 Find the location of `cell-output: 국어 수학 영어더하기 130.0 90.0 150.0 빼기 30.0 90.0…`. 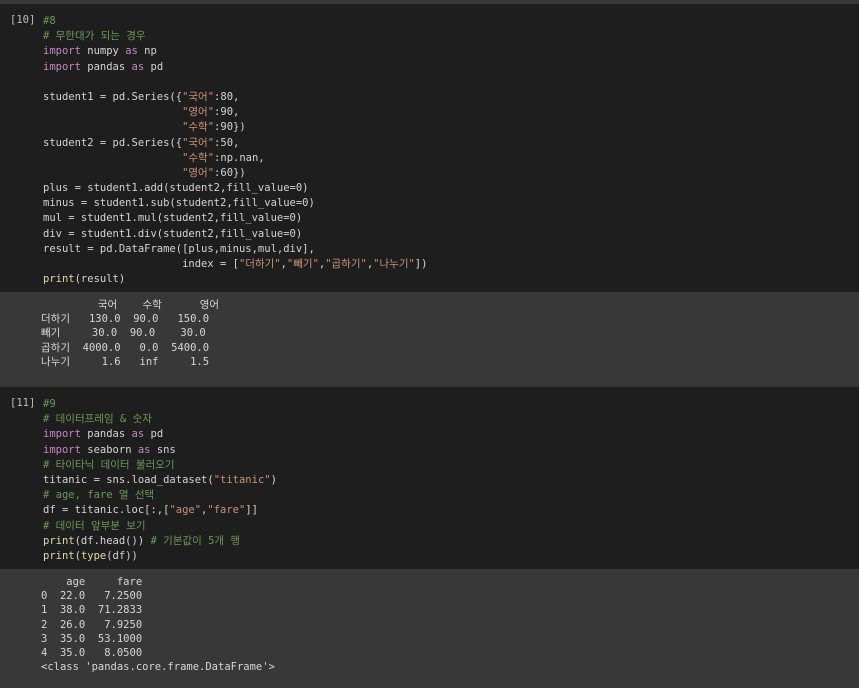

cell-output: 국어 수학 영어더하기 130.0 90.0 150.0 빼기 30.0 90.0… is located at coordinates (130, 333).